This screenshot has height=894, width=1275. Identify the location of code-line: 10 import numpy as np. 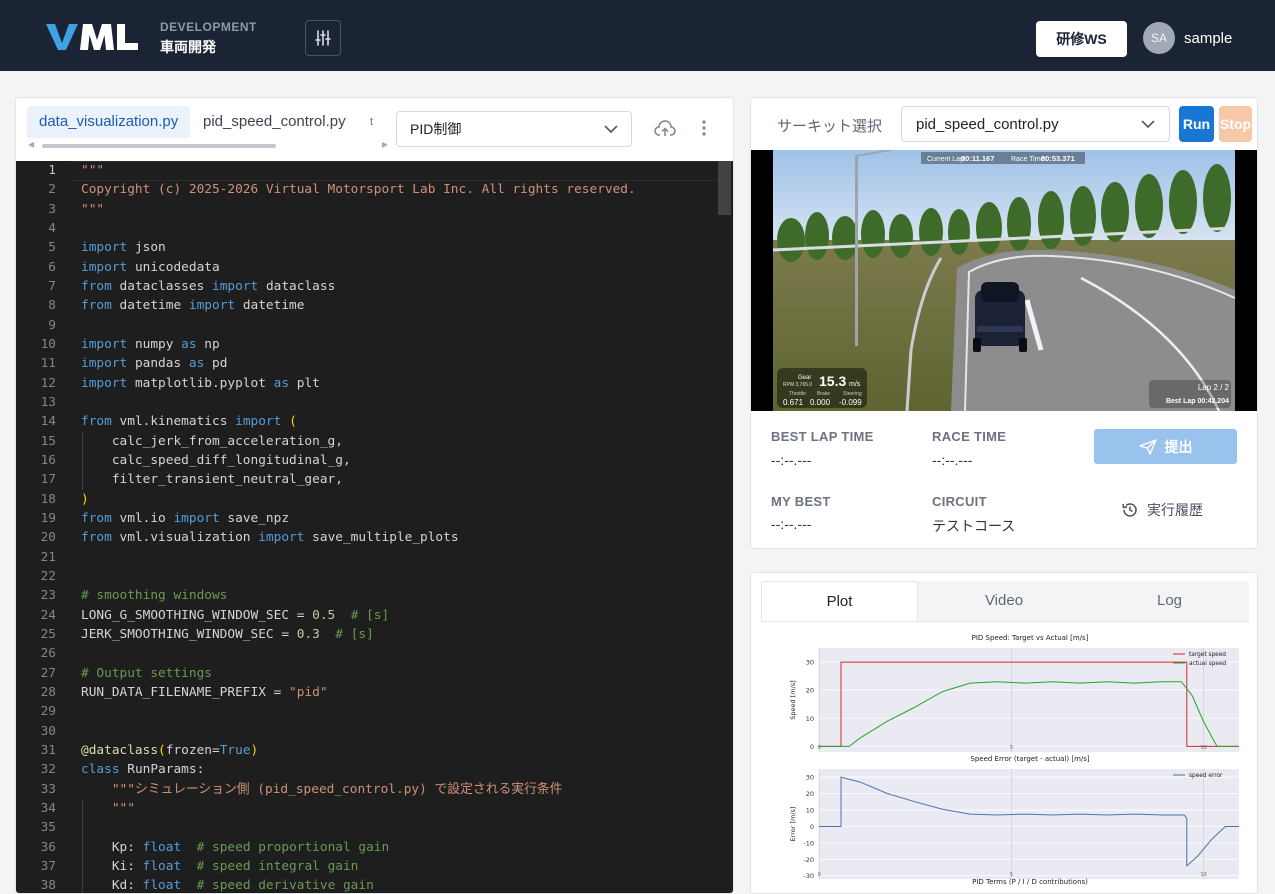
(374, 344).